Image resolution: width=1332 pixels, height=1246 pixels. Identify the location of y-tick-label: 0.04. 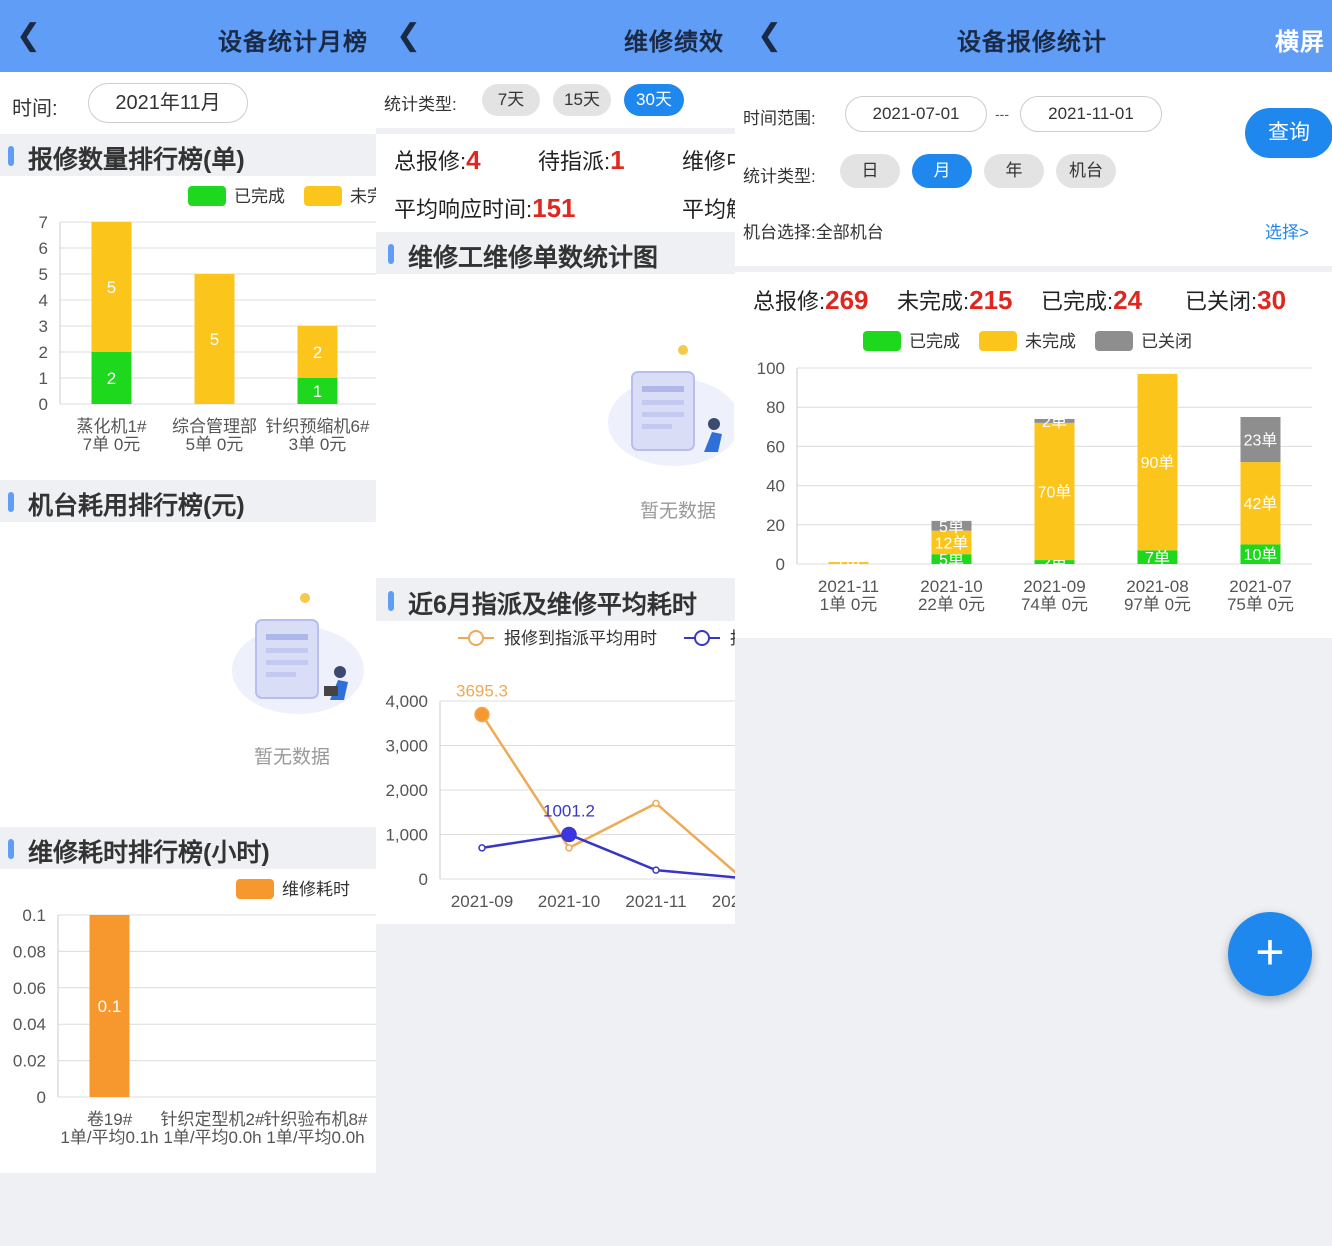
(29, 1024).